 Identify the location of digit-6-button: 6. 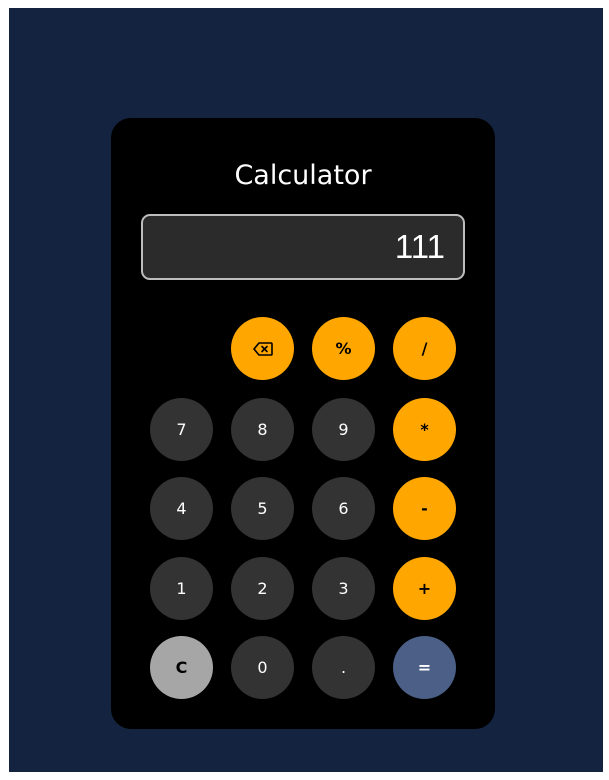
(343, 508).